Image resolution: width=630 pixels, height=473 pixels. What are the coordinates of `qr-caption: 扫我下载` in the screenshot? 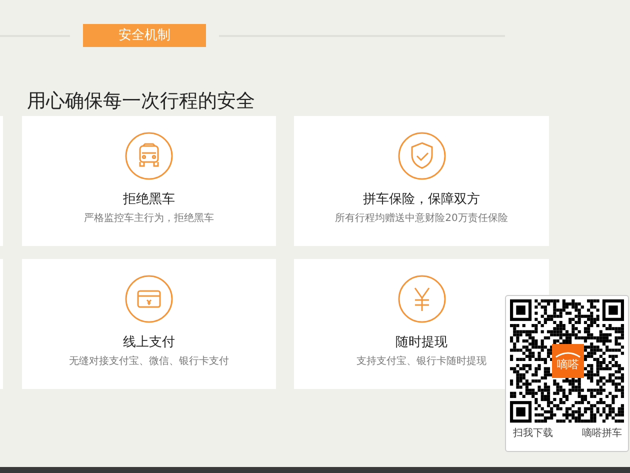 It's located at (533, 434).